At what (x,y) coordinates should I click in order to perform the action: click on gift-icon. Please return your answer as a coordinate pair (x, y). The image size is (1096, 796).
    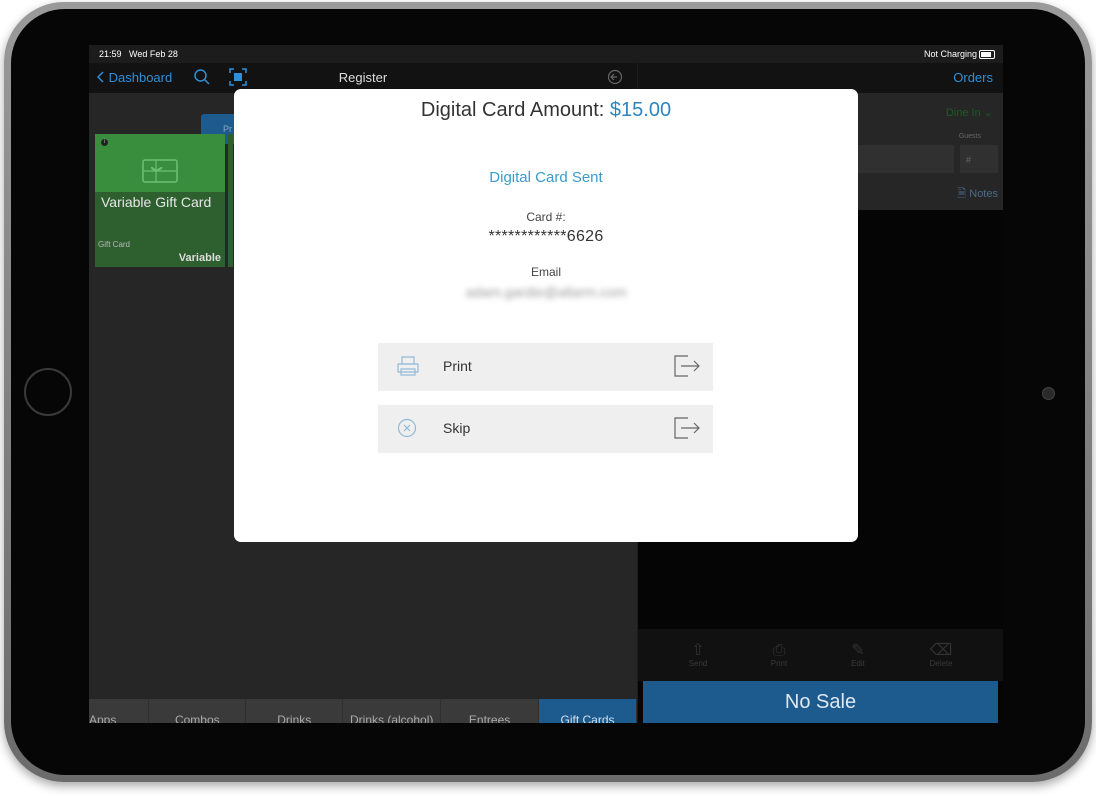
    Looking at the image, I should click on (160, 171).